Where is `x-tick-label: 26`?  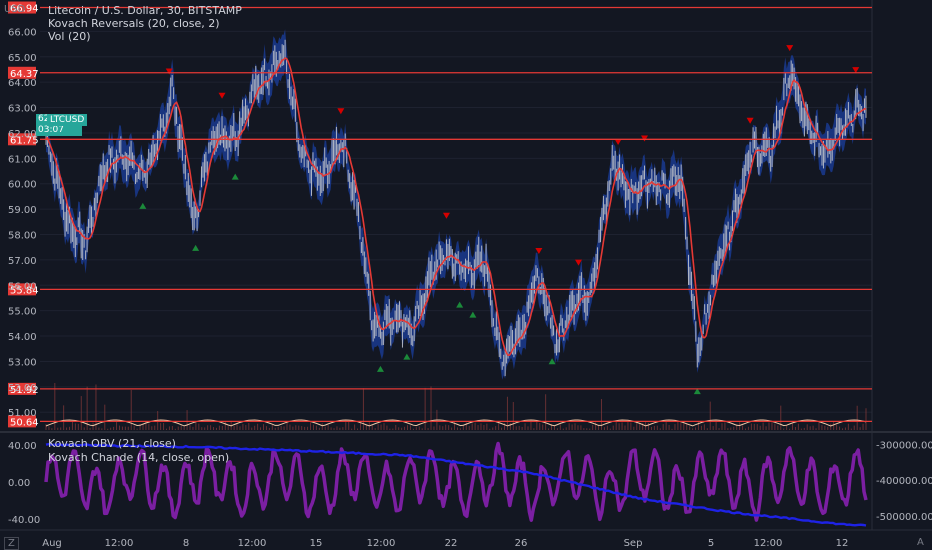 x-tick-label: 26 is located at coordinates (521, 543).